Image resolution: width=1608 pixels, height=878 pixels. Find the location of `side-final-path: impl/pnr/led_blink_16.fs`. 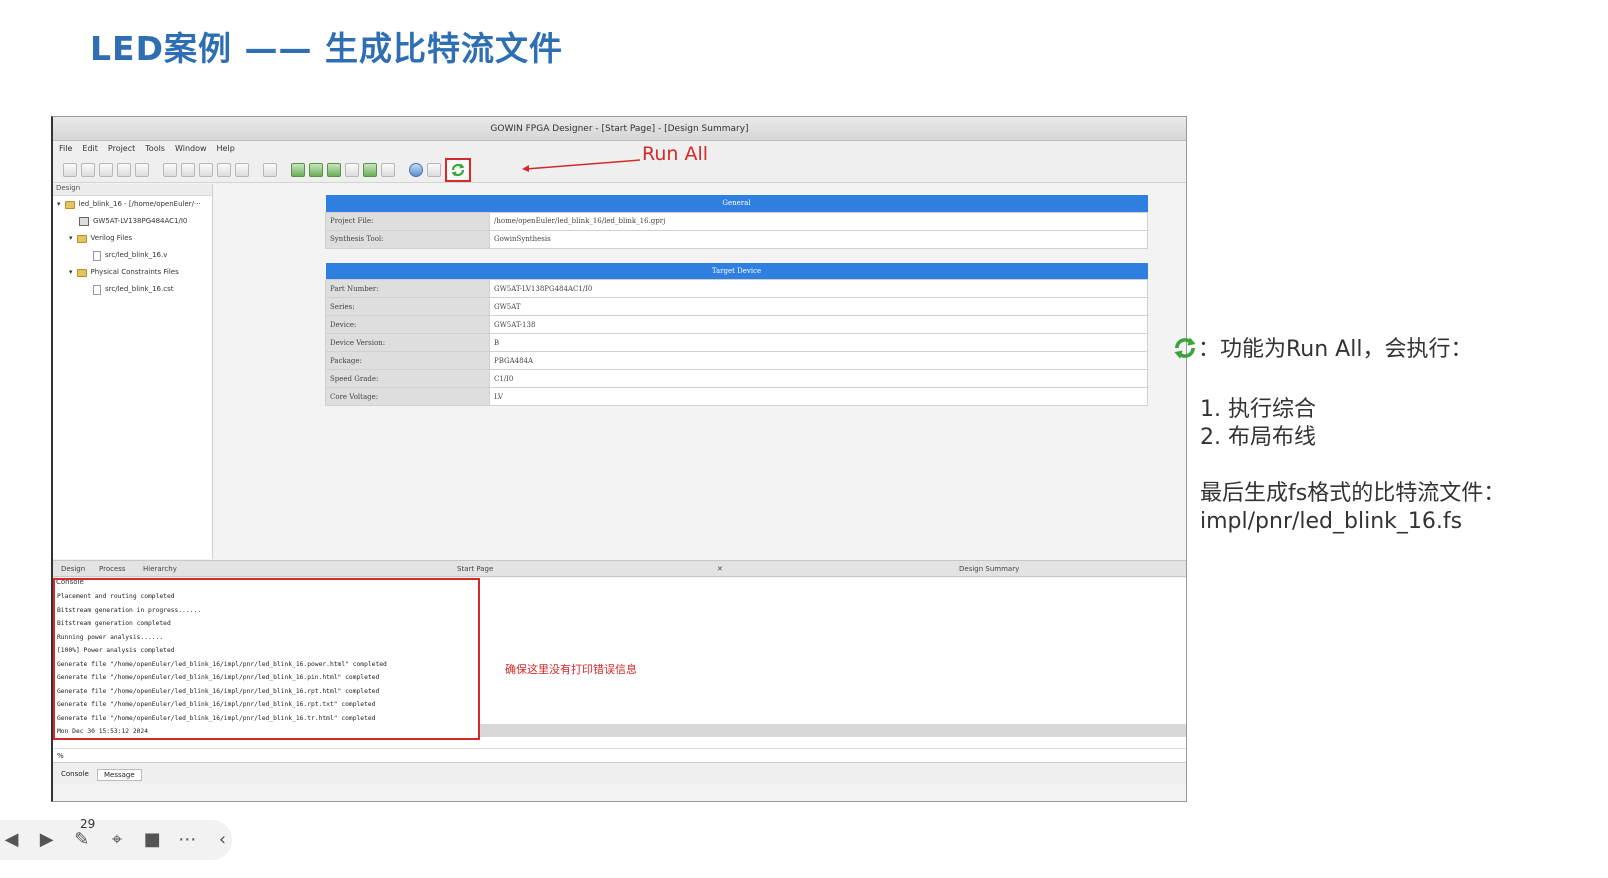

side-final-path: impl/pnr/led_blink_16.fs is located at coordinates (1331, 521).